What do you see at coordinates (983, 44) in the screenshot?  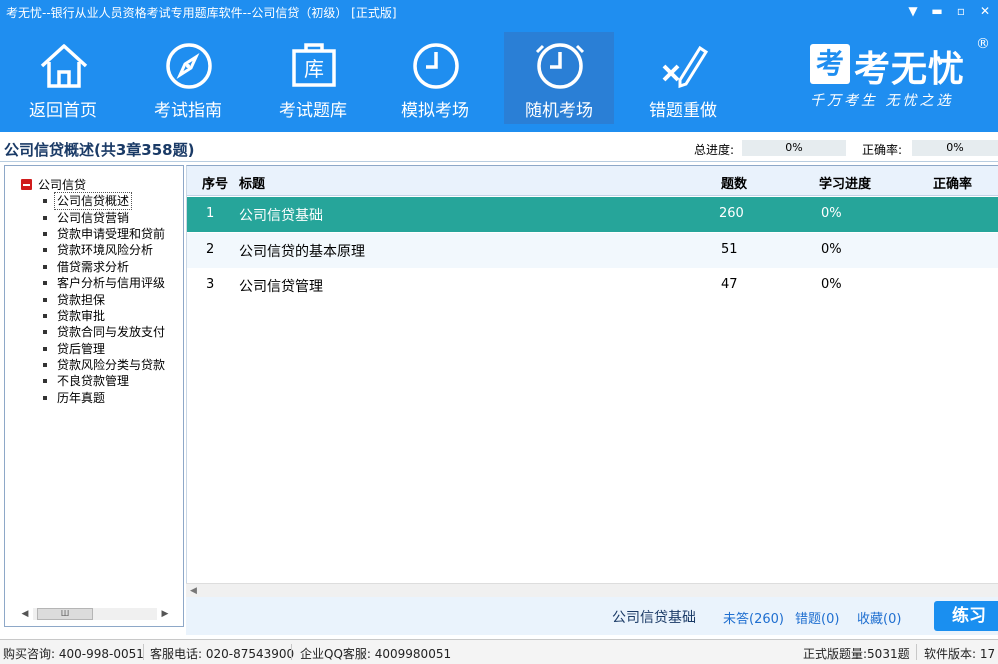 I see `registered-mark: ®` at bounding box center [983, 44].